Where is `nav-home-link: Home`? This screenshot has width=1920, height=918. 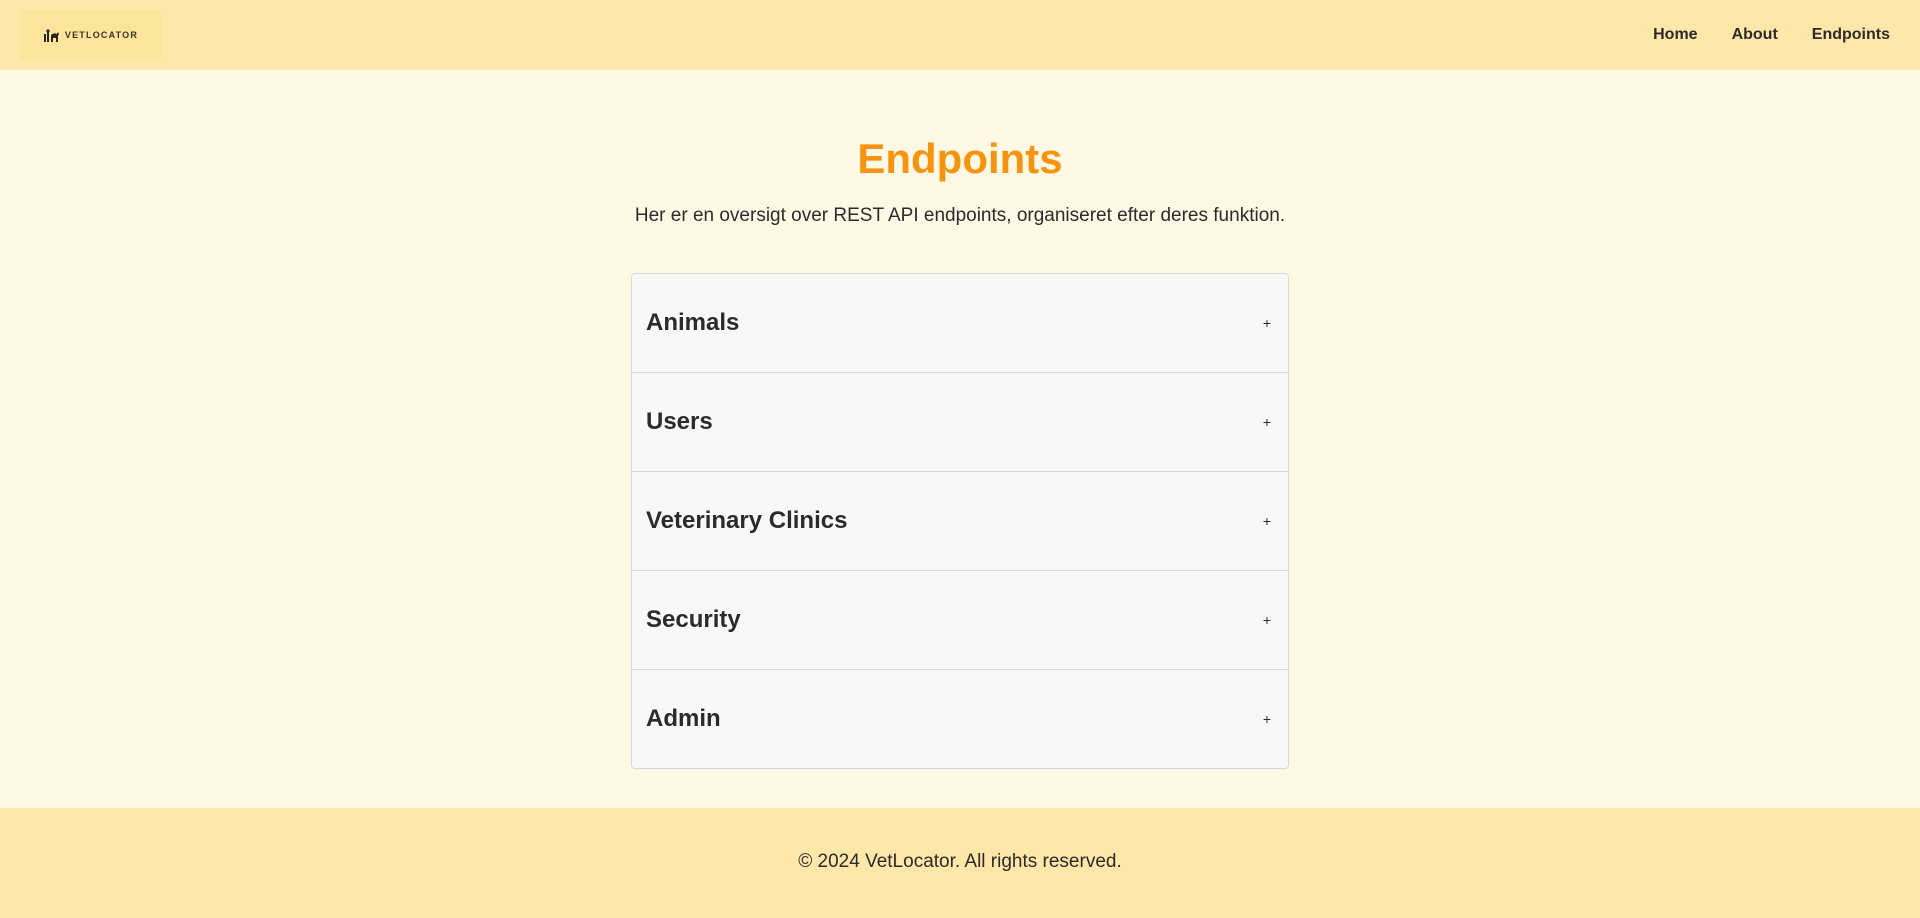 nav-home-link: Home is located at coordinates (1675, 35).